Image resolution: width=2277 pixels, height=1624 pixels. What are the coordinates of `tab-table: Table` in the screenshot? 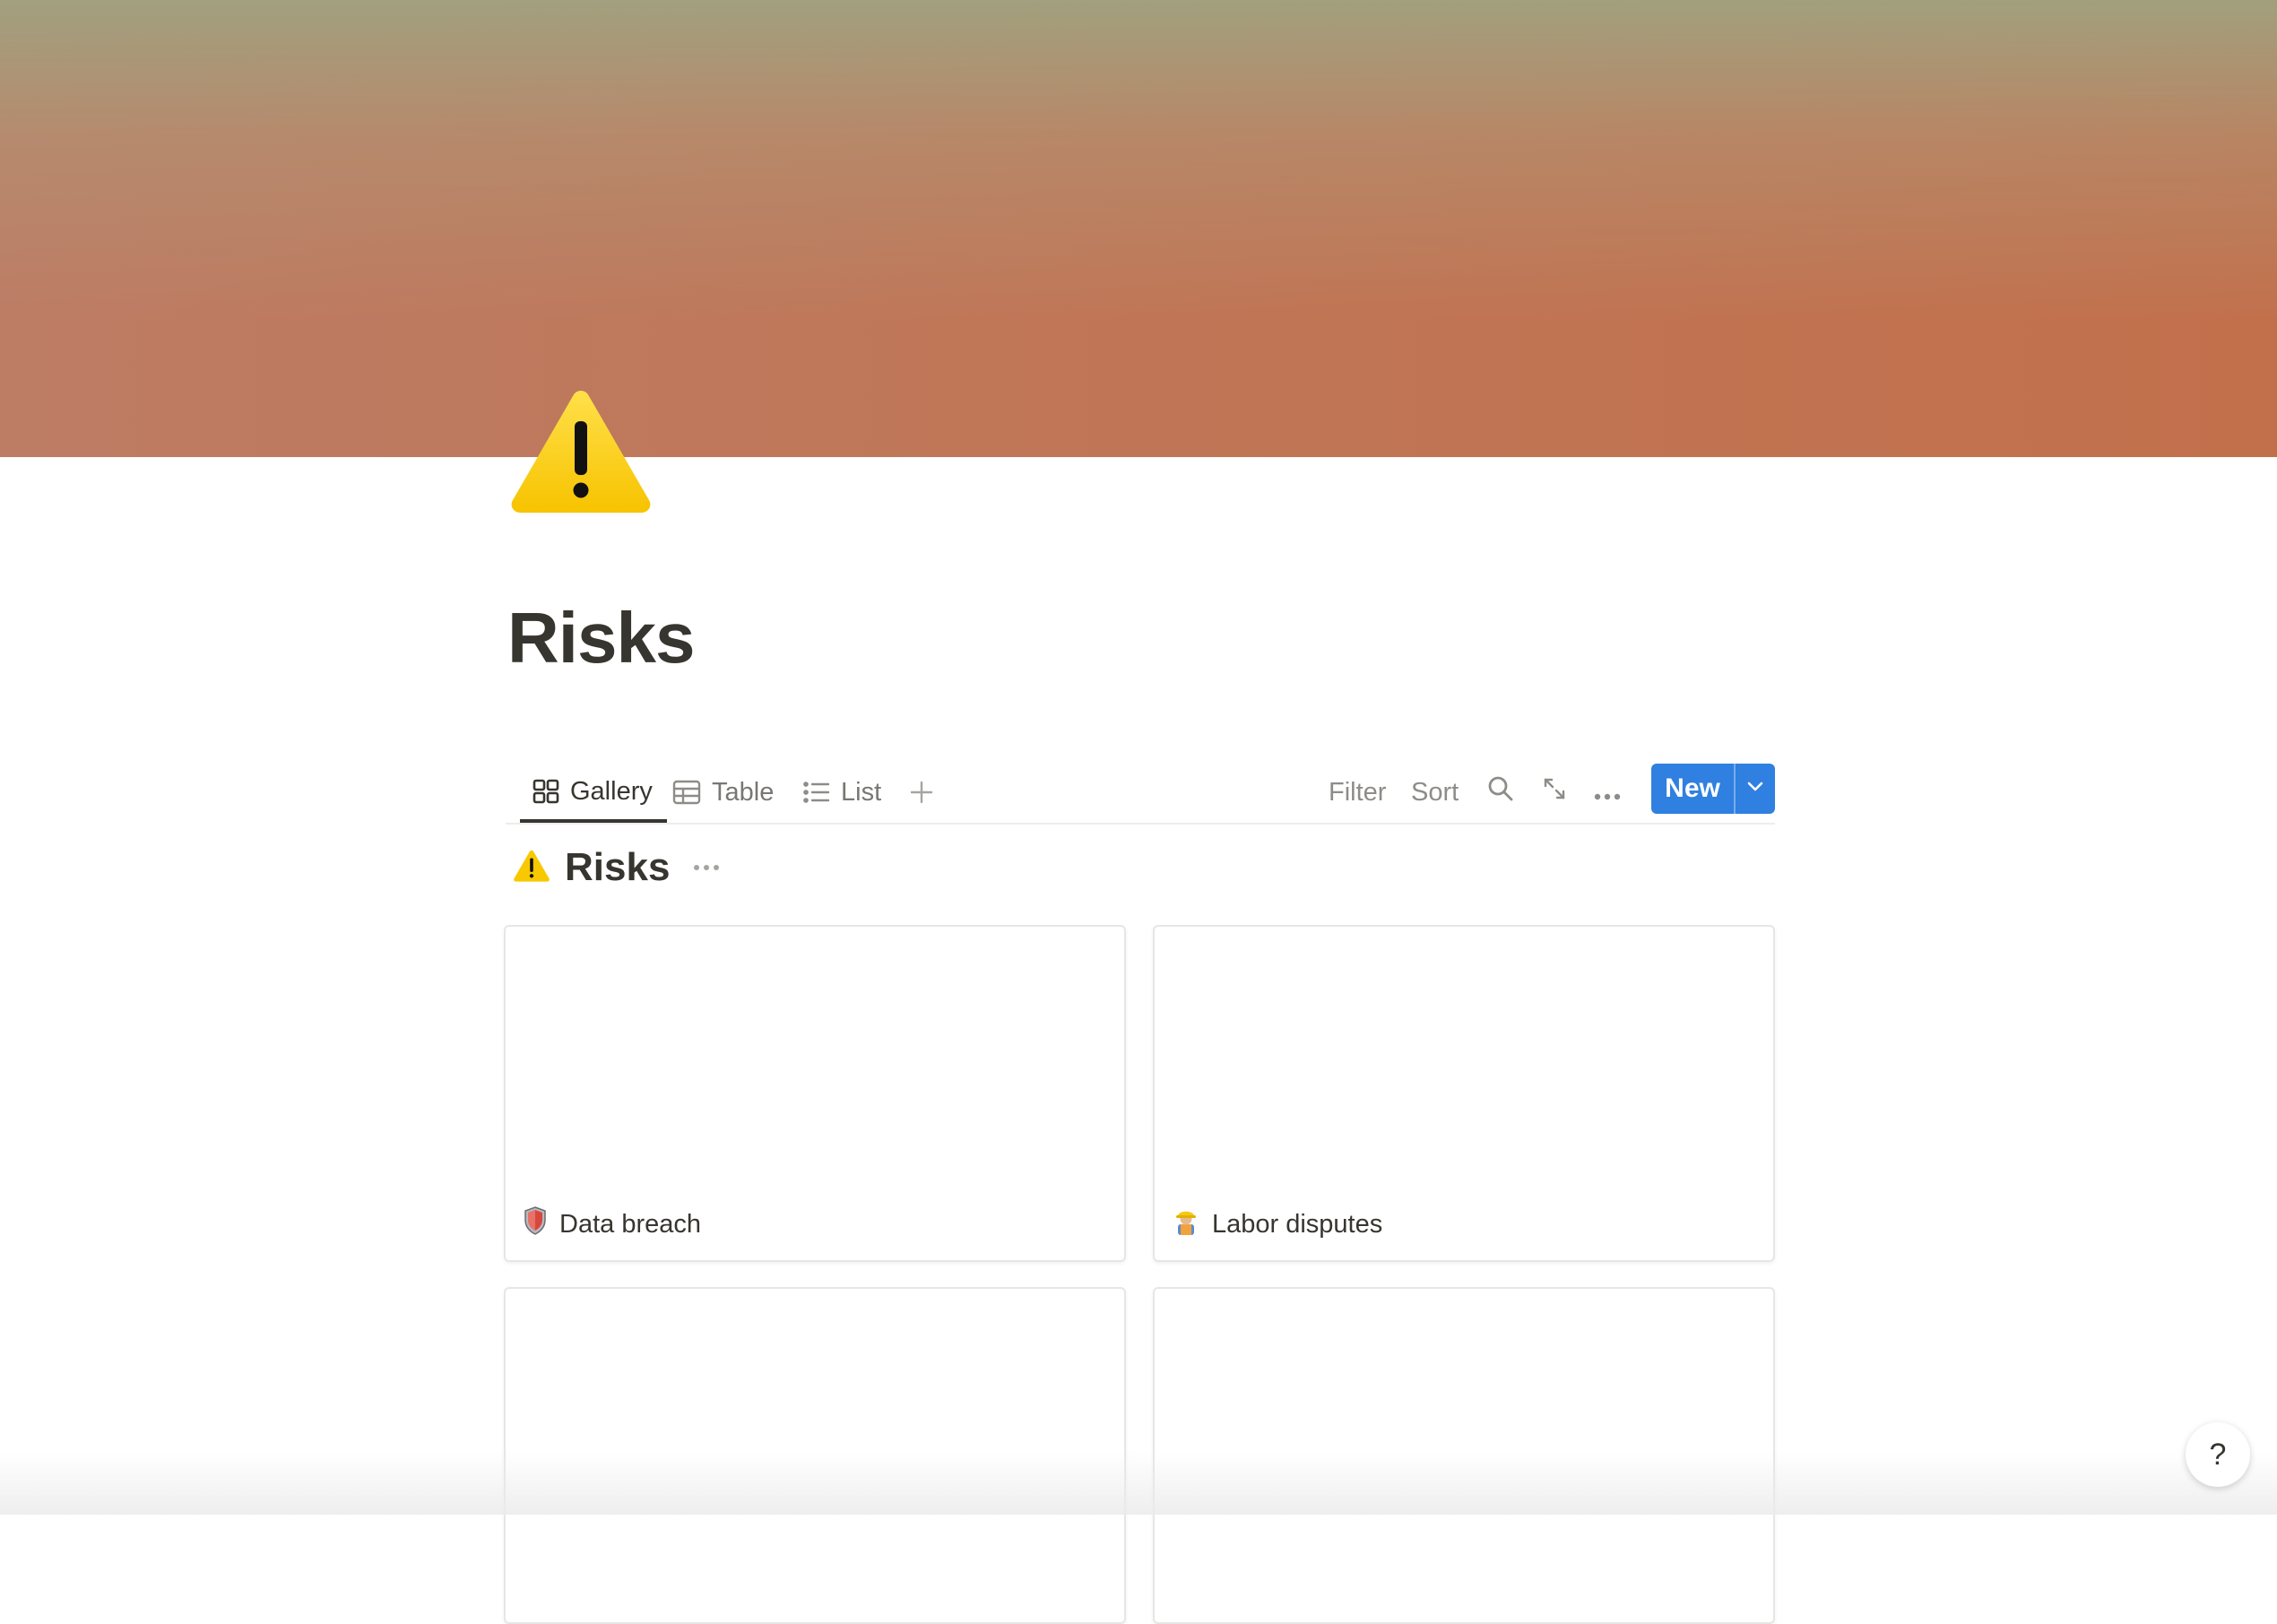 It's located at (723, 792).